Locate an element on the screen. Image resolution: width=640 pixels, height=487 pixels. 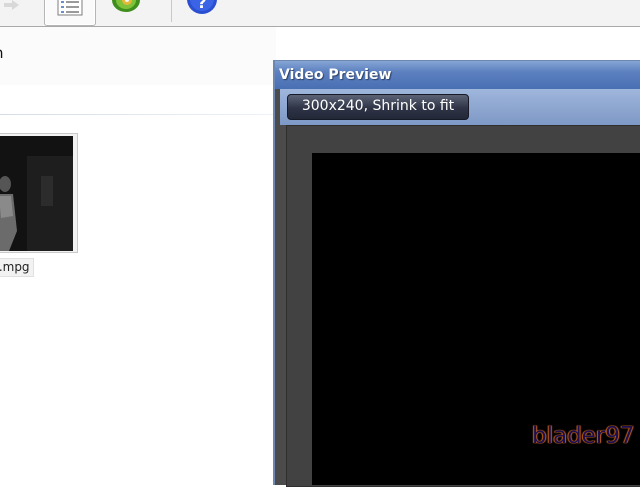
panel-title: n is located at coordinates (2, 53).